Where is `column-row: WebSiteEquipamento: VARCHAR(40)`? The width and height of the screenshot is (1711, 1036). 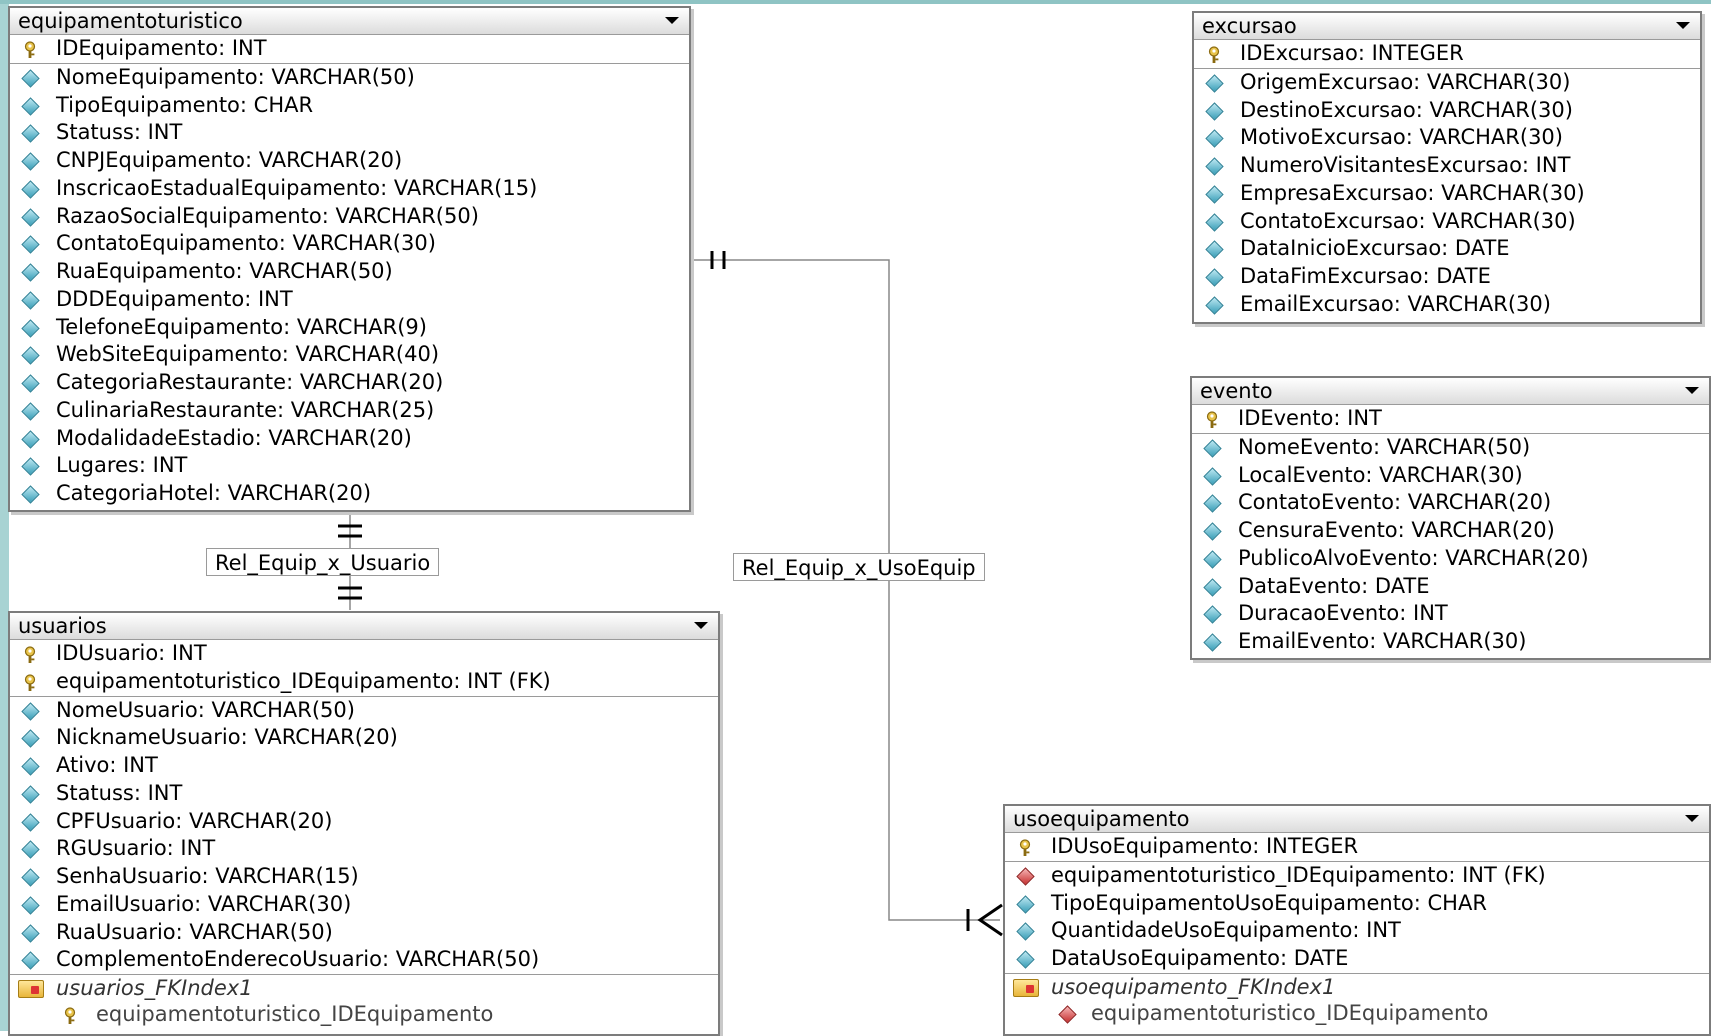
column-row: WebSiteEquipamento: VARCHAR(40) is located at coordinates (349, 355).